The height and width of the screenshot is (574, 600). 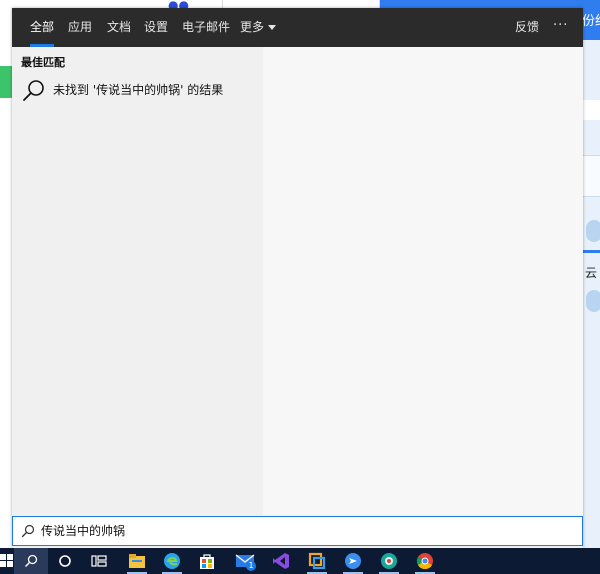 What do you see at coordinates (156, 27) in the screenshot?
I see `tab-settings: 设置` at bounding box center [156, 27].